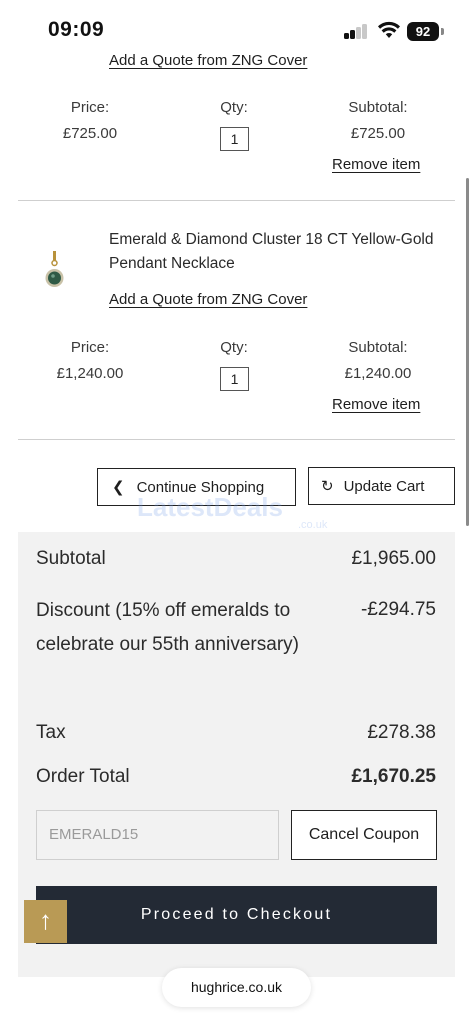  I want to click on watermark-domain: .co.uk, so click(313, 525).